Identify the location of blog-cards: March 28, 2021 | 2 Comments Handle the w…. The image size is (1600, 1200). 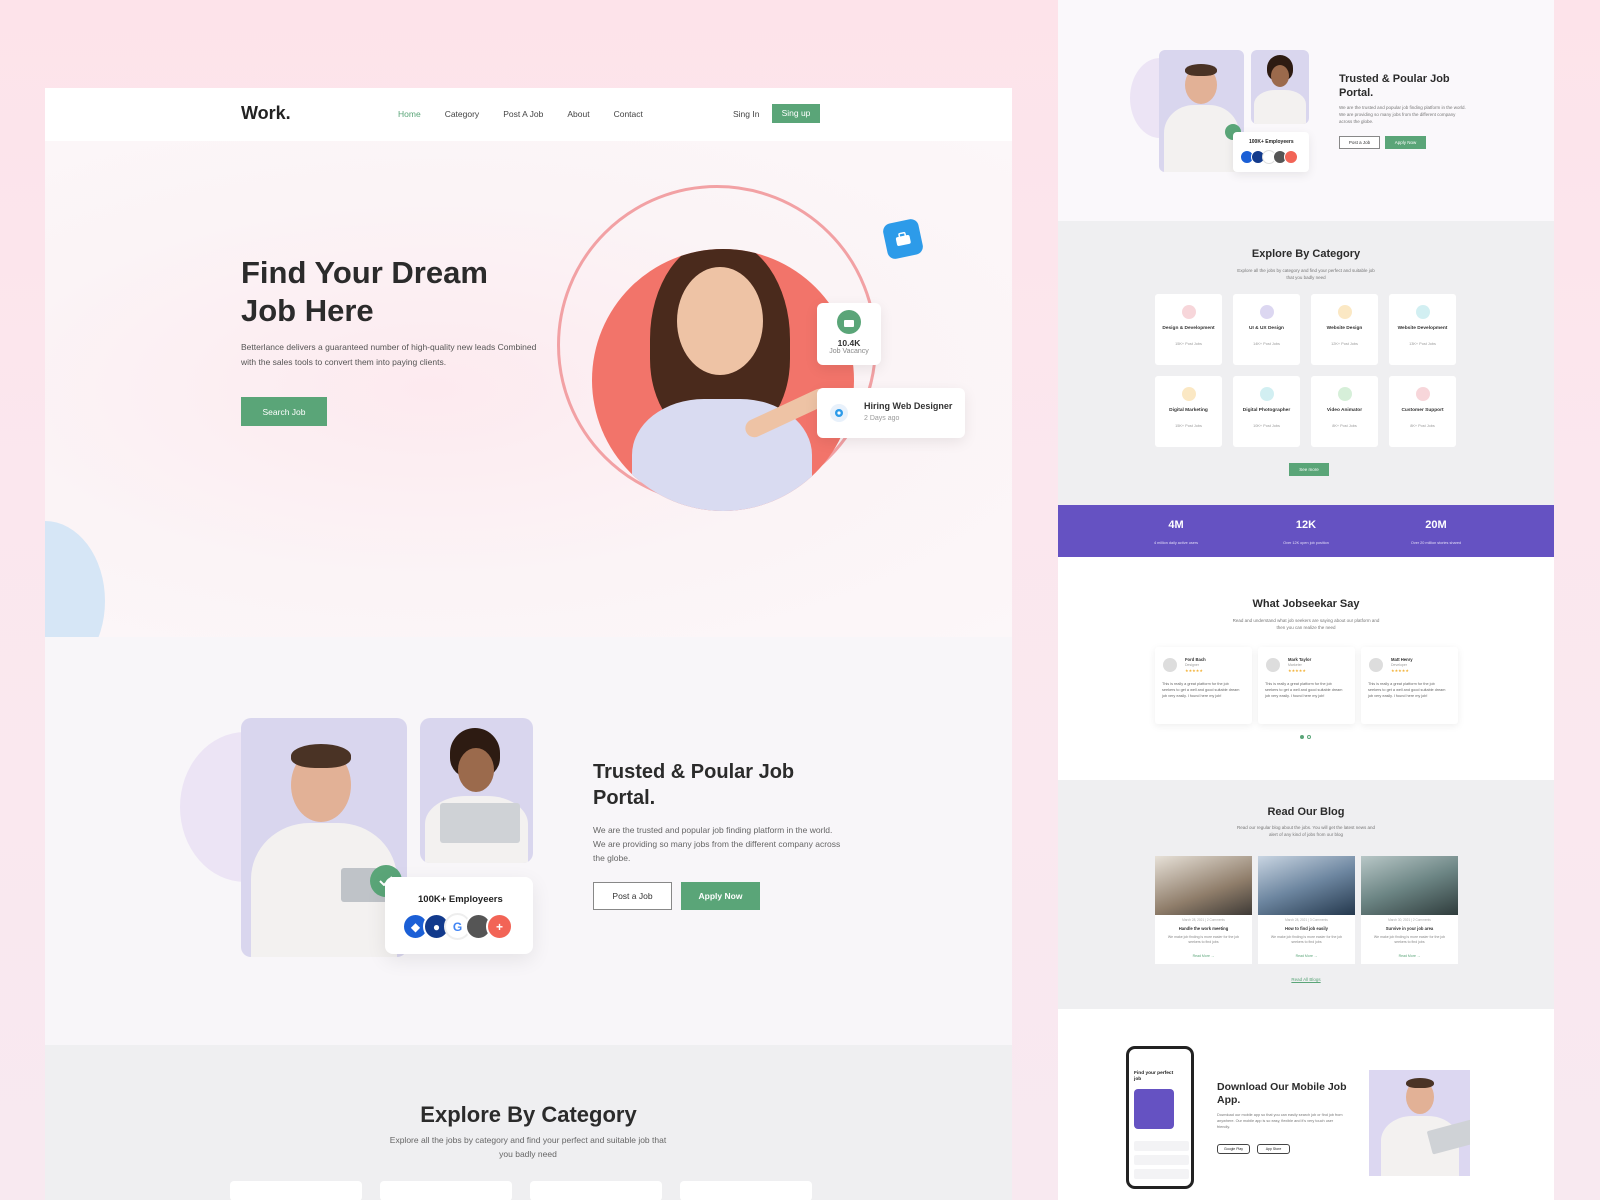
(1306, 910).